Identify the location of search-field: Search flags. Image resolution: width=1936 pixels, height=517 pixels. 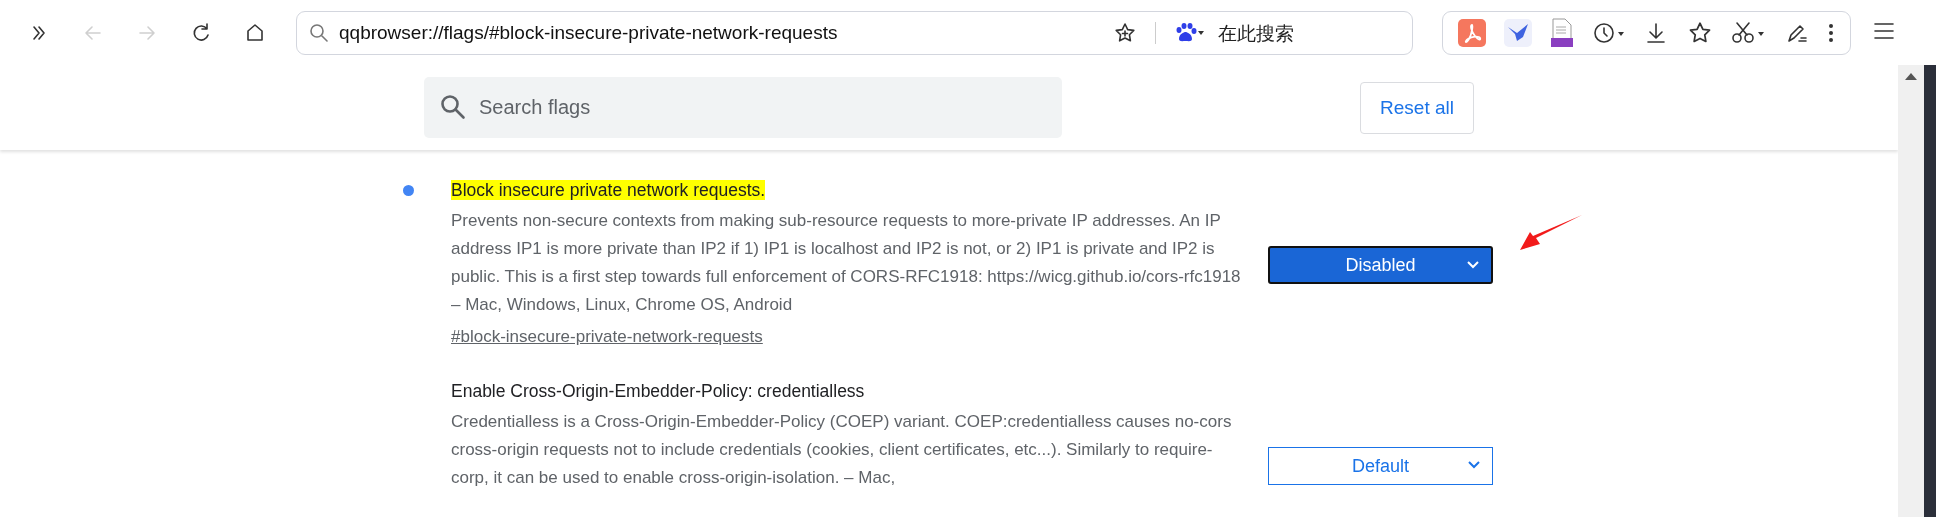
(743, 107).